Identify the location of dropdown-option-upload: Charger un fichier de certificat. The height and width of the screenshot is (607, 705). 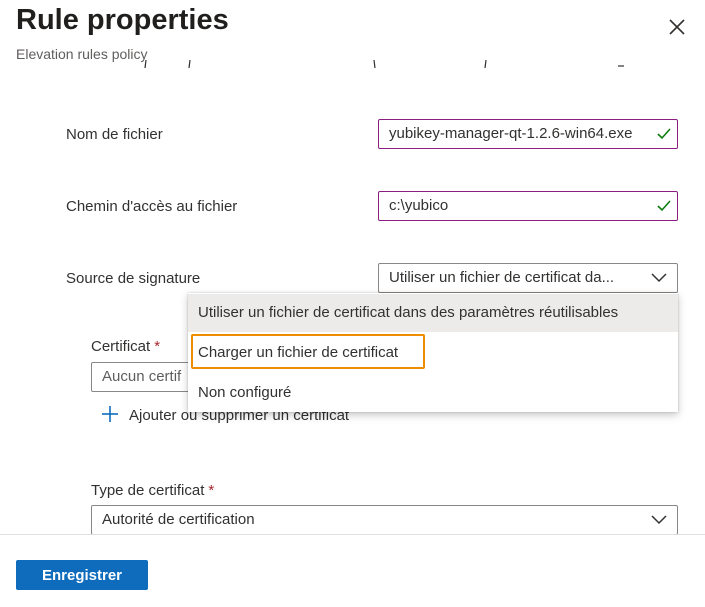
(433, 353).